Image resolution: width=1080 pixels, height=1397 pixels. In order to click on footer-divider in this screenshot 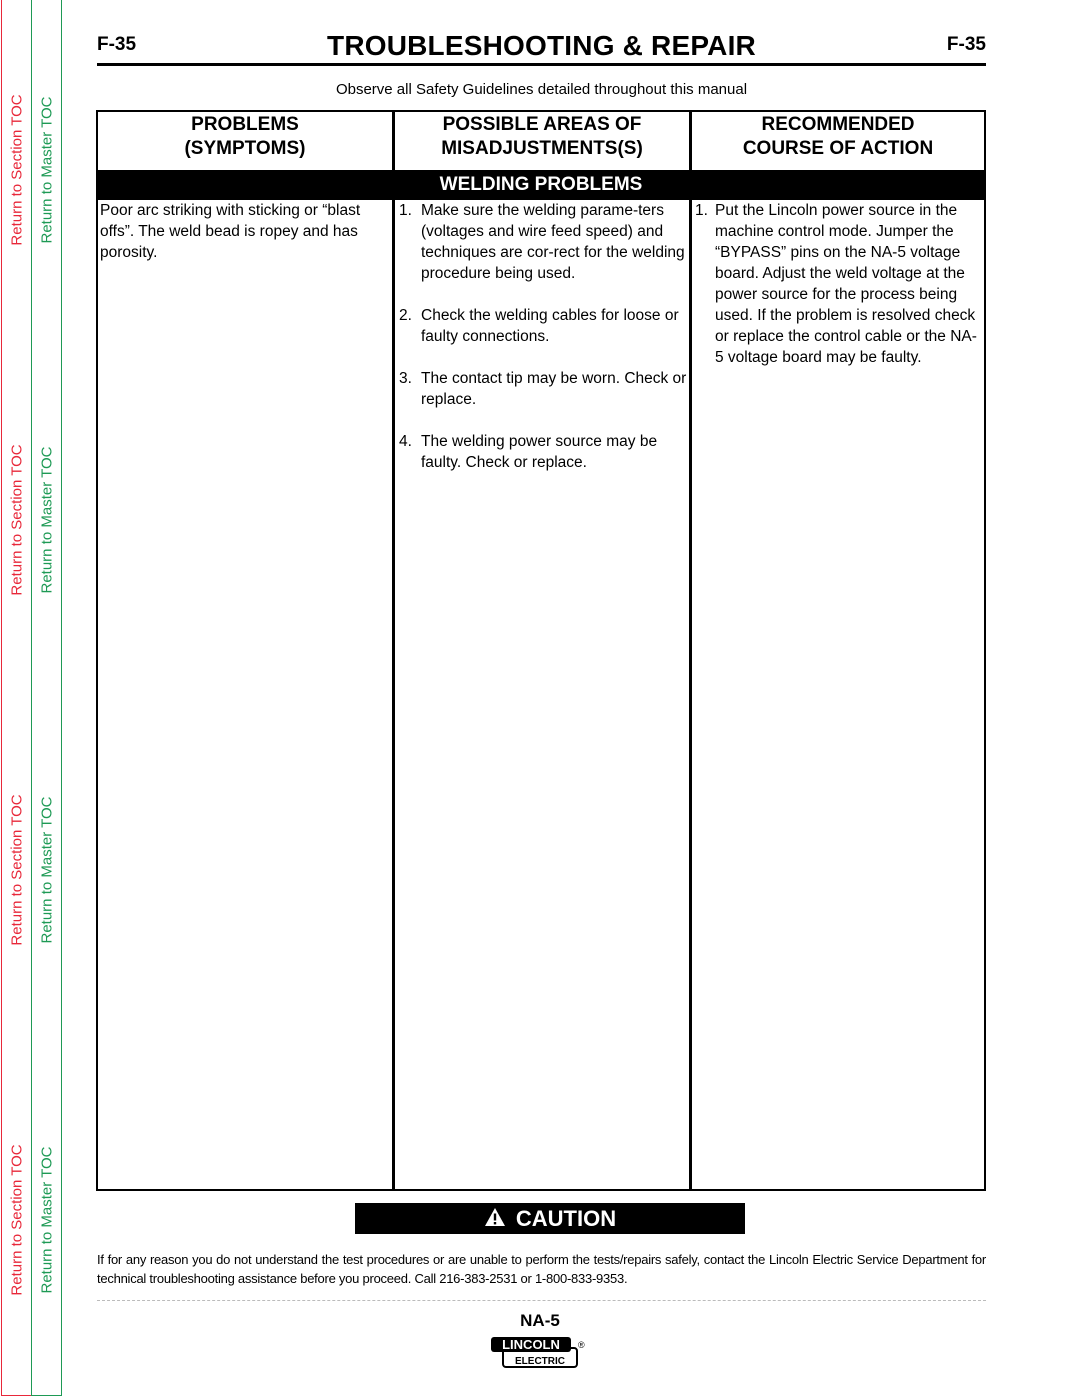, I will do `click(541, 1300)`.